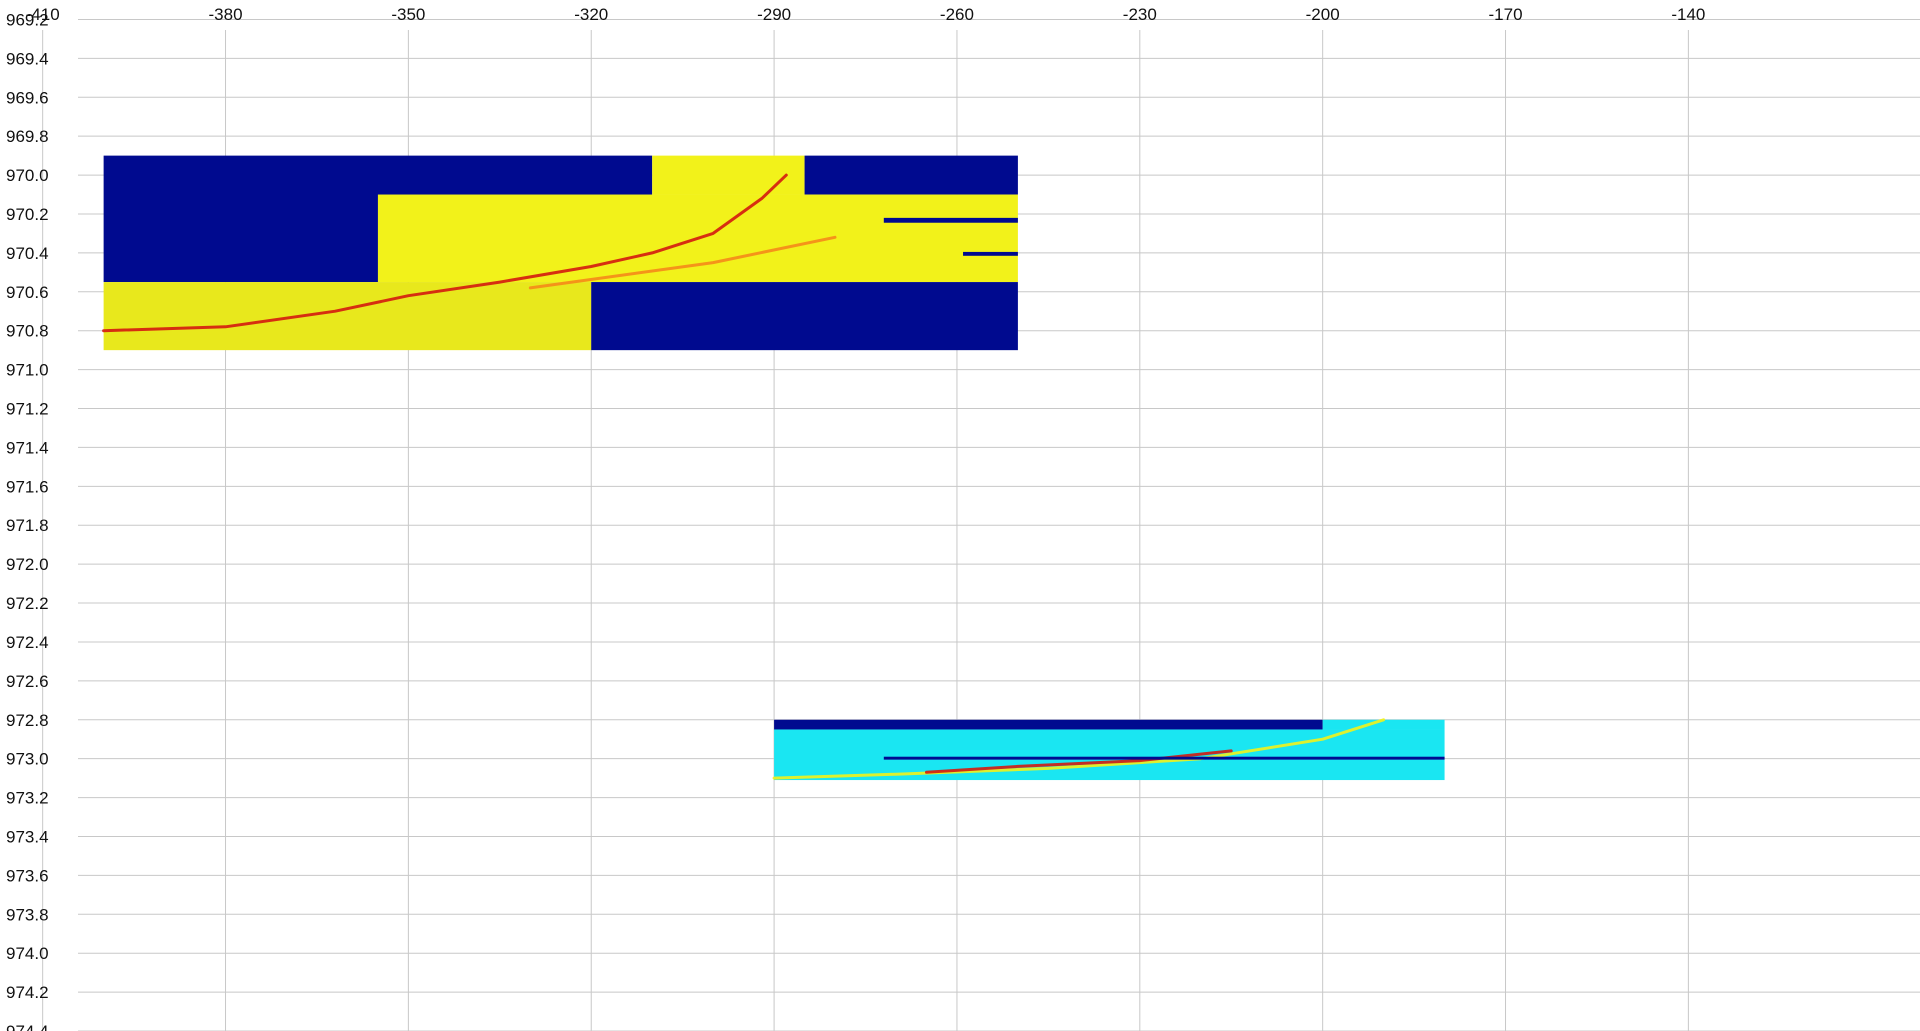 This screenshot has height=1031, width=1920. Describe the element at coordinates (27, 720) in the screenshot. I see `y-tick-label: 972.8` at that location.